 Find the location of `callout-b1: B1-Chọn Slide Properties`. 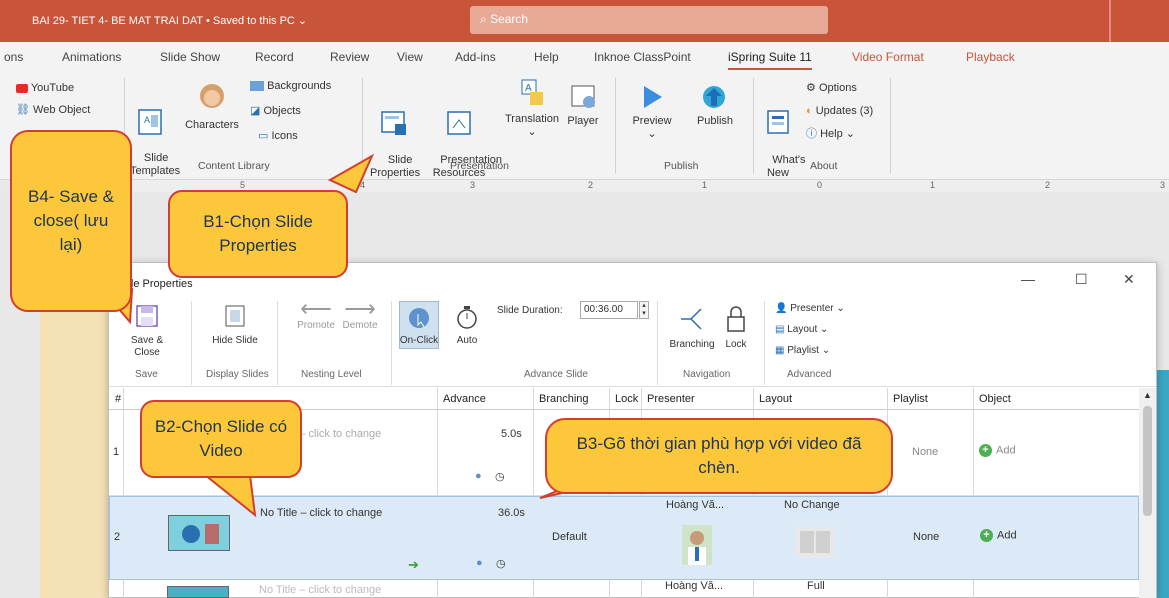

callout-b1: B1-Chọn Slide Properties is located at coordinates (258, 234).